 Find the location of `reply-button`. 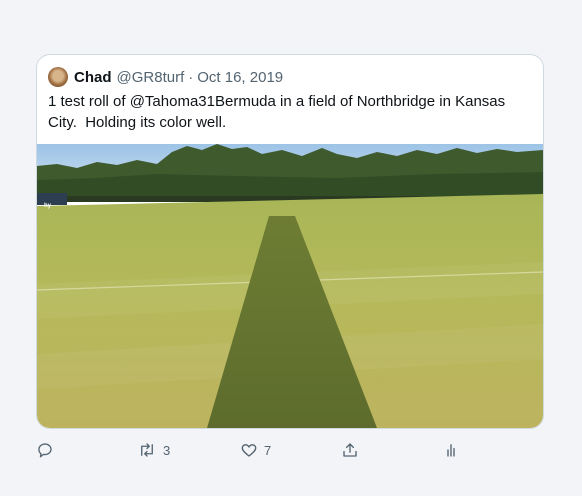

reply-button is located at coordinates (45, 450).